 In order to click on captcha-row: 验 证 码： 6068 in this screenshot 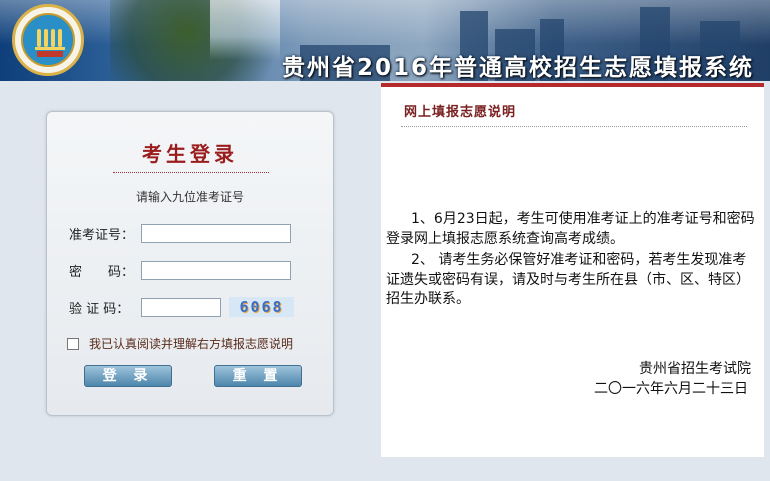, I will do `click(181, 307)`.